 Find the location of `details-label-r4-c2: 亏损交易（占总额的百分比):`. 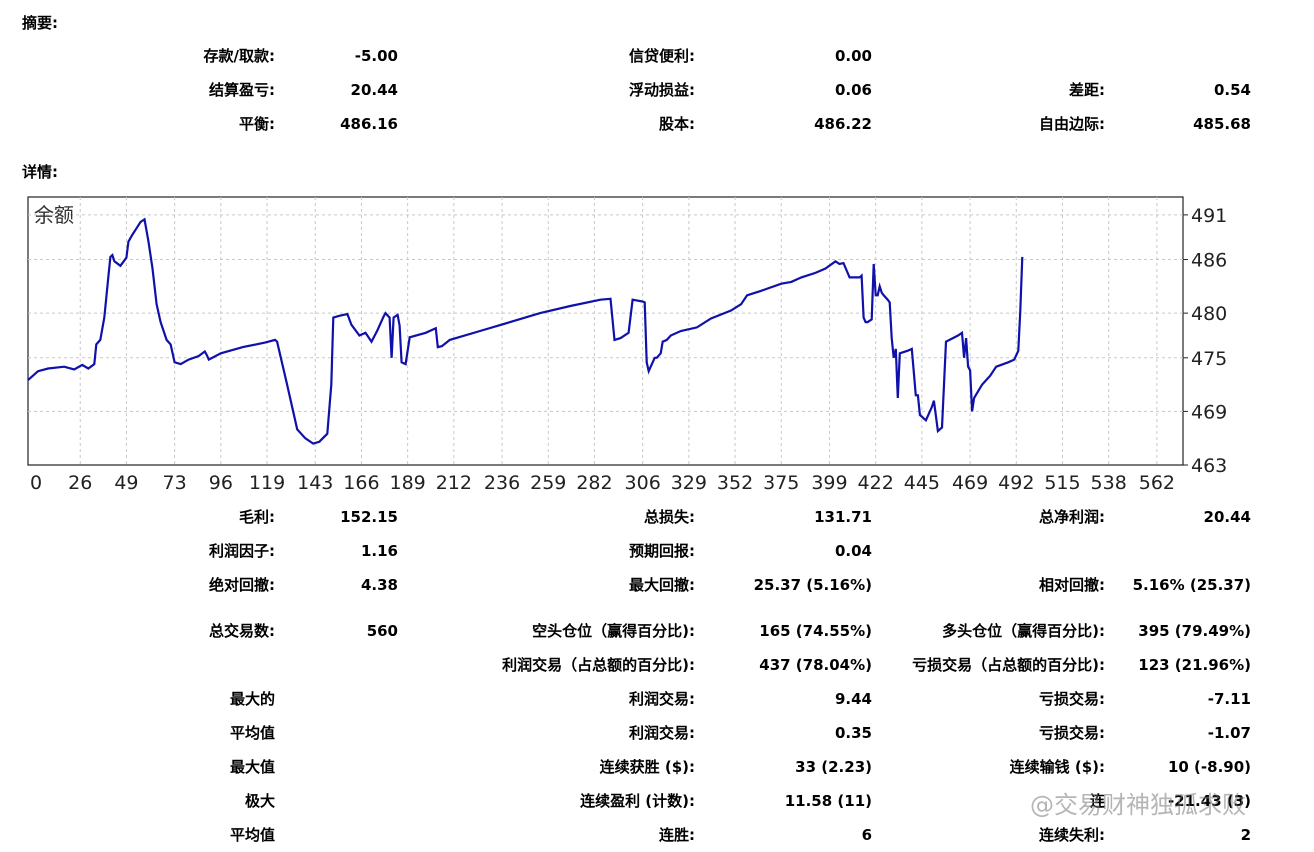

details-label-r4-c2: 亏损交易（占总额的百分比): is located at coordinates (1008, 665).